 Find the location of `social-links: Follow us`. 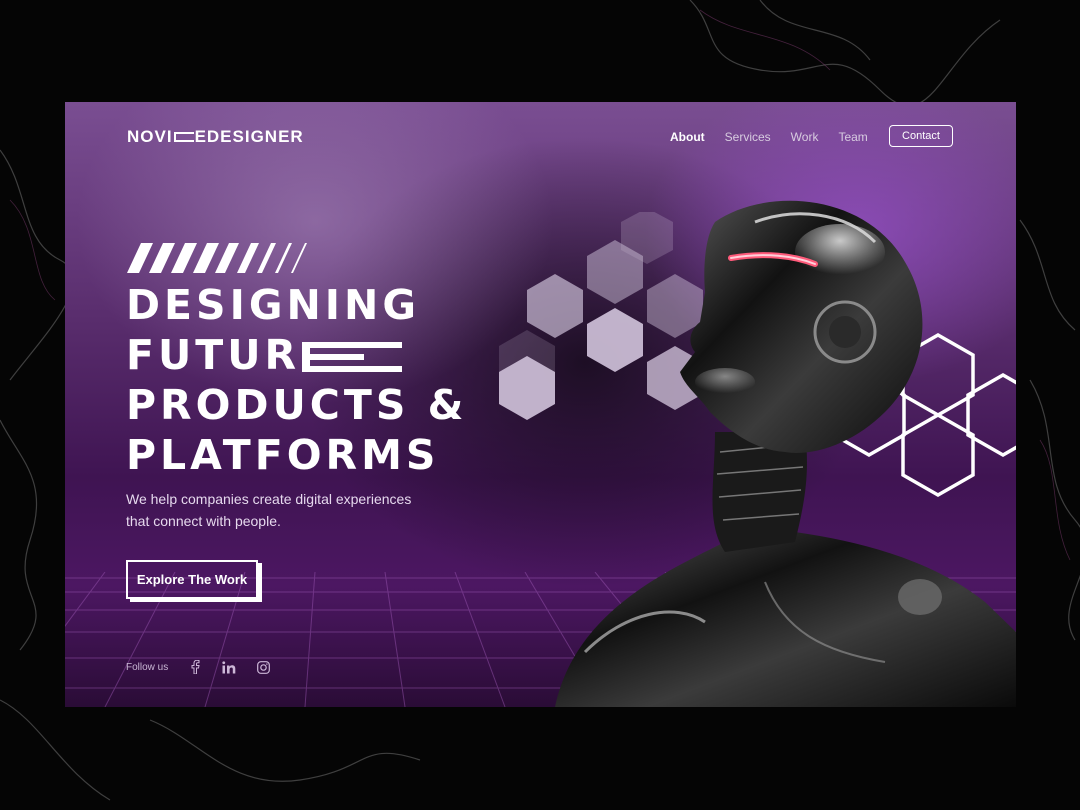

social-links: Follow us is located at coordinates (208, 667).